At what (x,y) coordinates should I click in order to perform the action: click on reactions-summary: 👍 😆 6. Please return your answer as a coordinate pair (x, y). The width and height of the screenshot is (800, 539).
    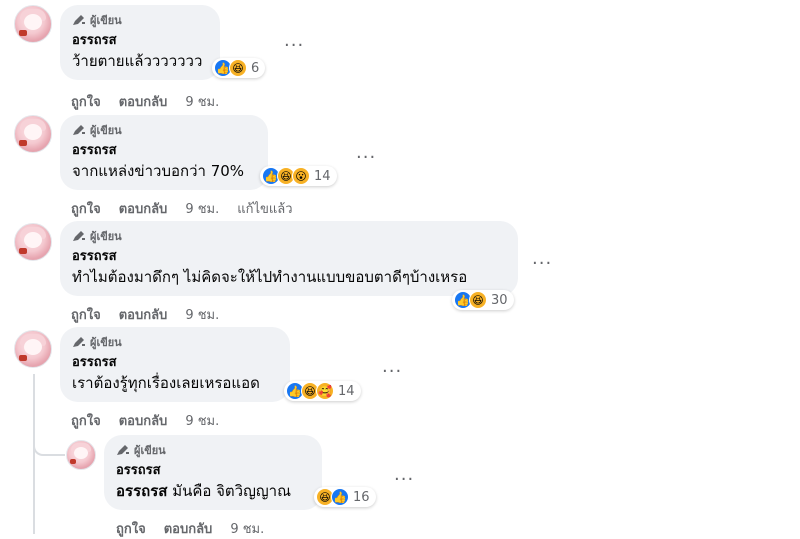
    Looking at the image, I should click on (239, 68).